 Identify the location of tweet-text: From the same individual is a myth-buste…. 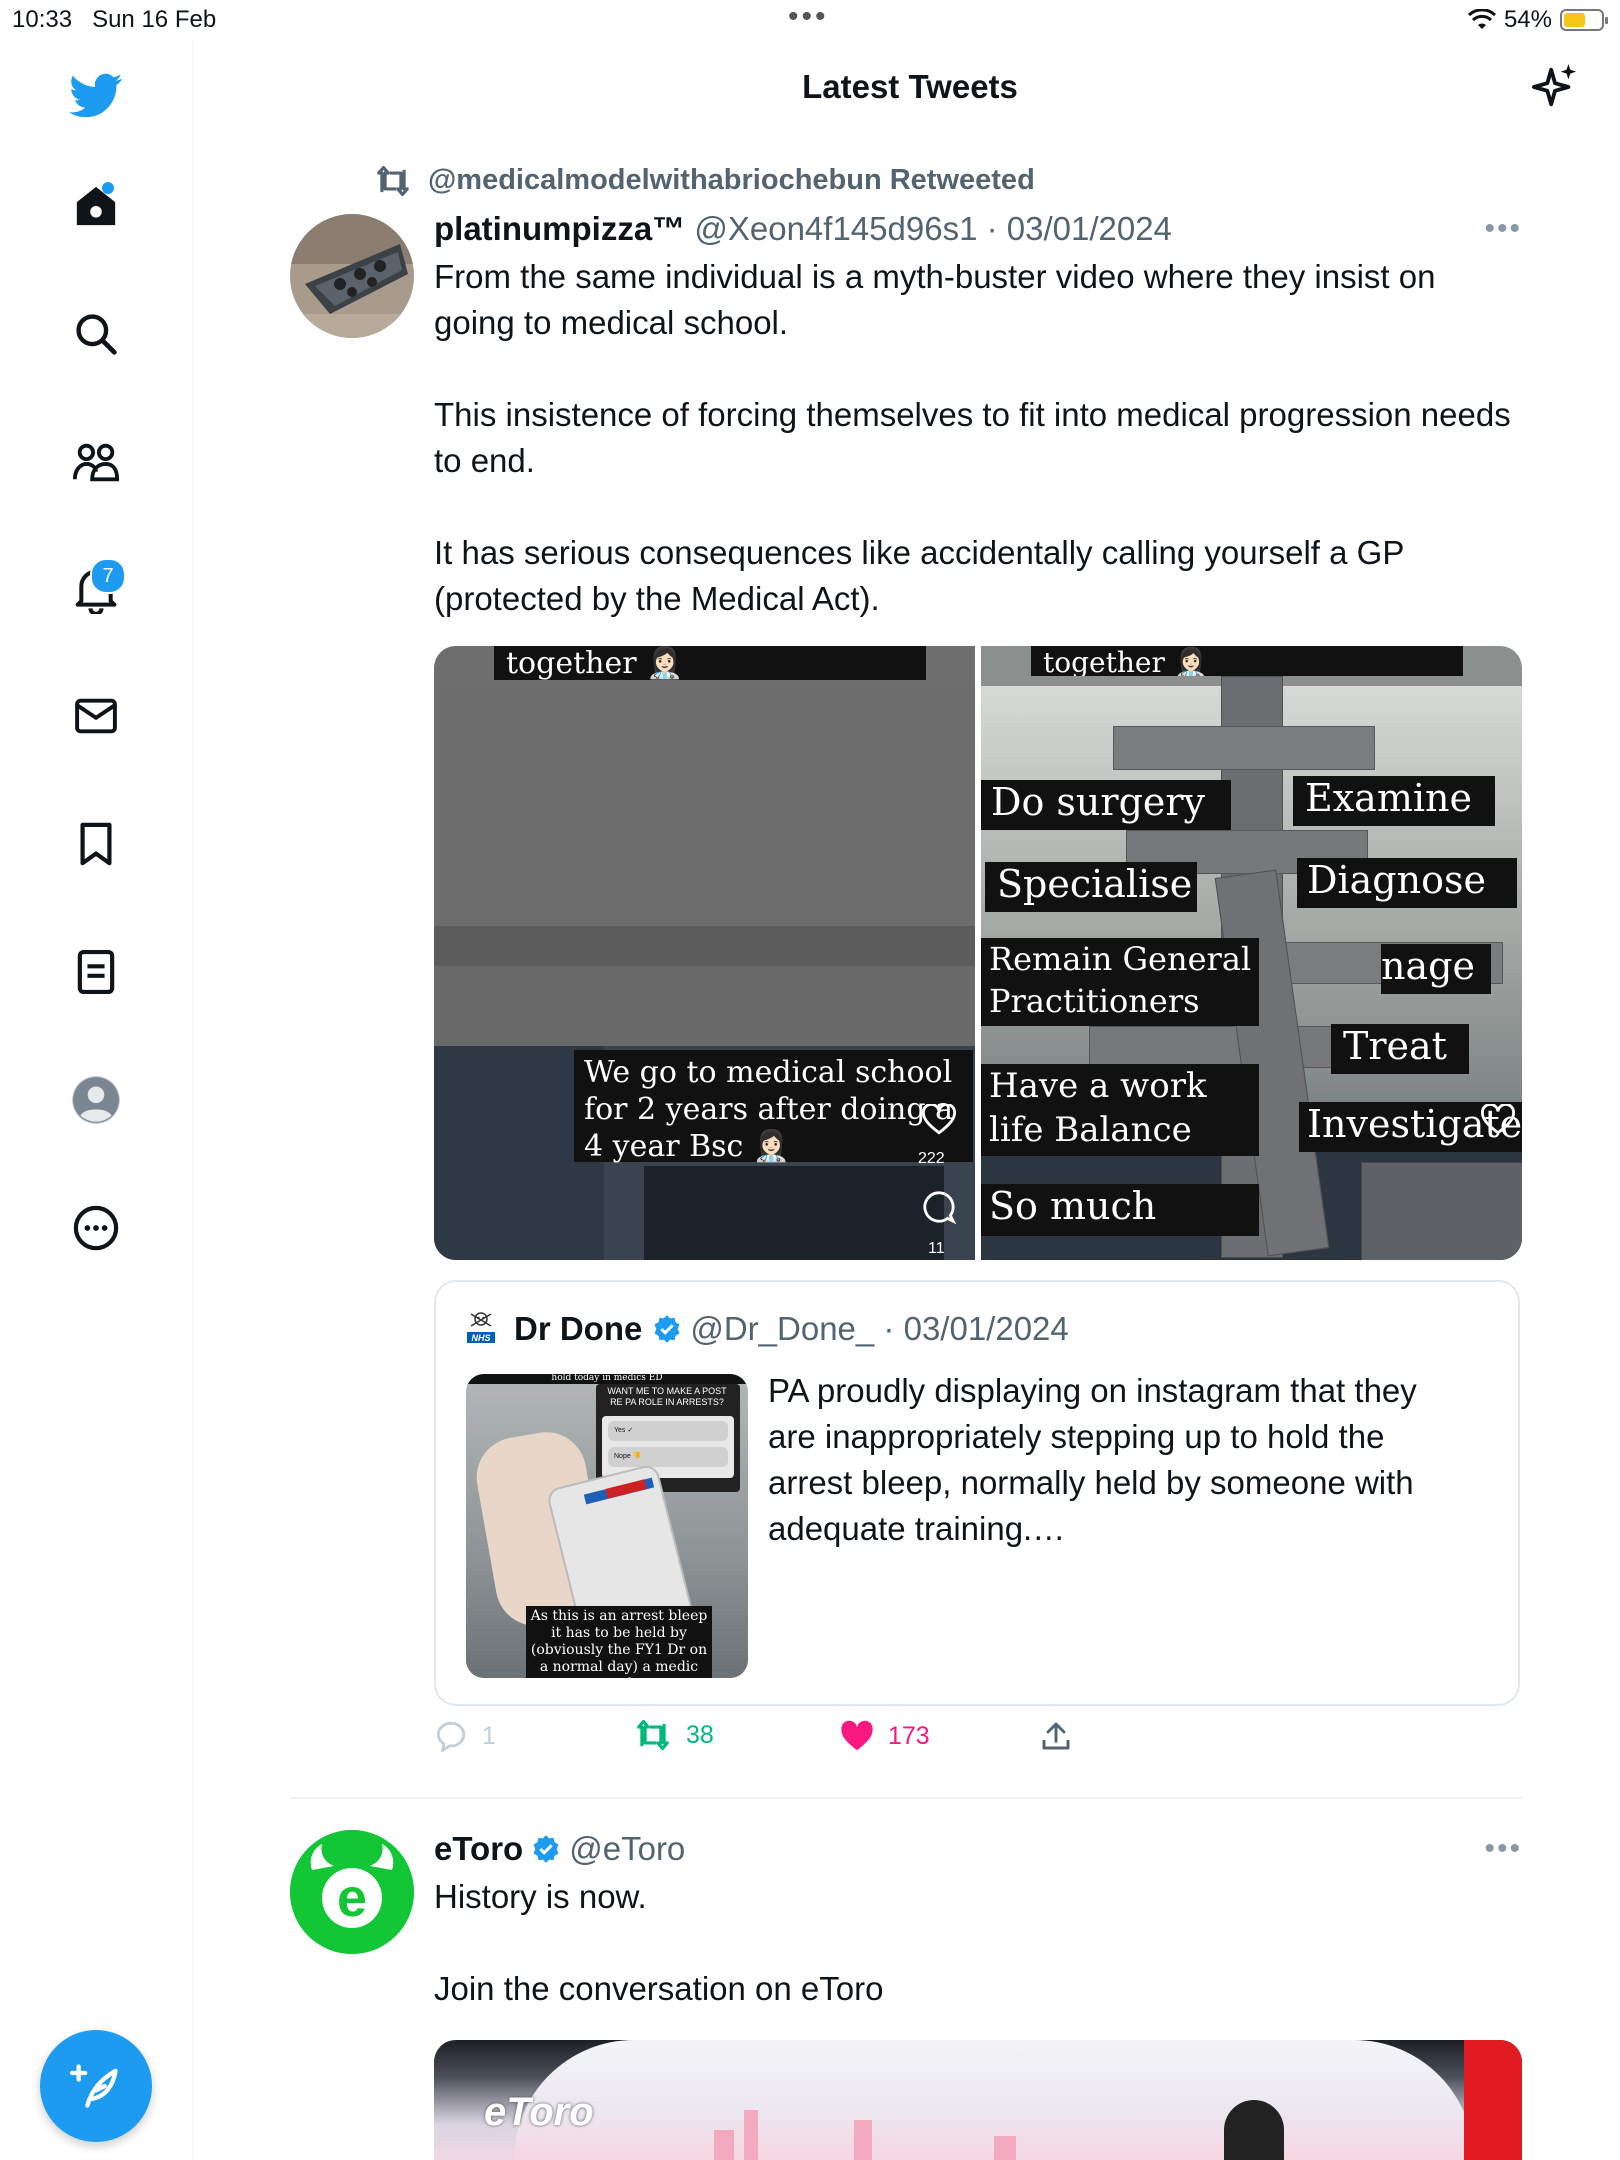
(972, 437).